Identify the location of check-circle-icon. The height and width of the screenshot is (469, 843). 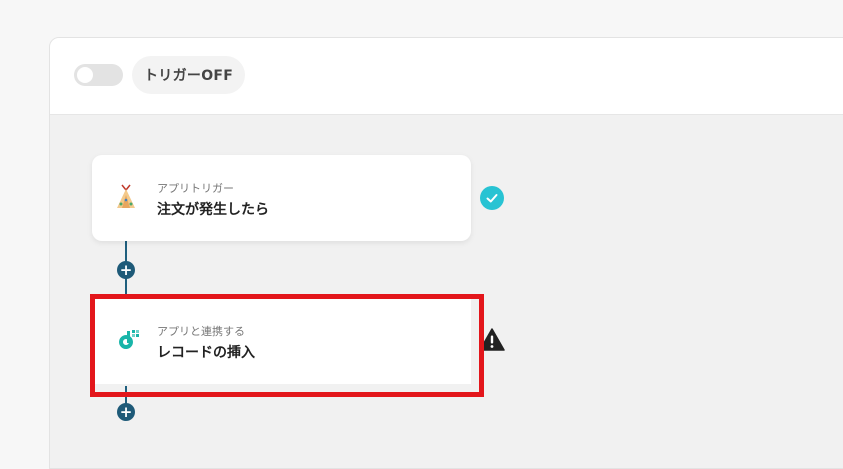
(492, 198).